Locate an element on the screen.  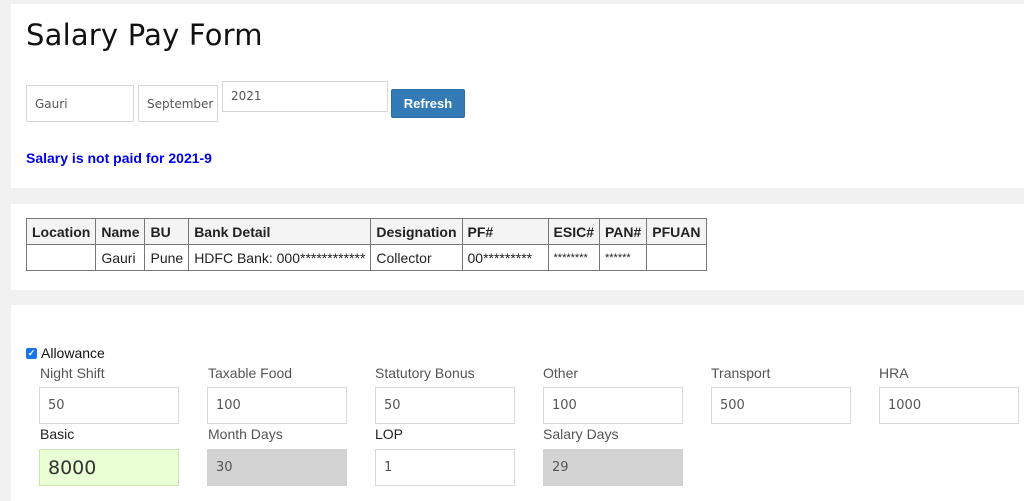
allowance-label: Allowance is located at coordinates (73, 353).